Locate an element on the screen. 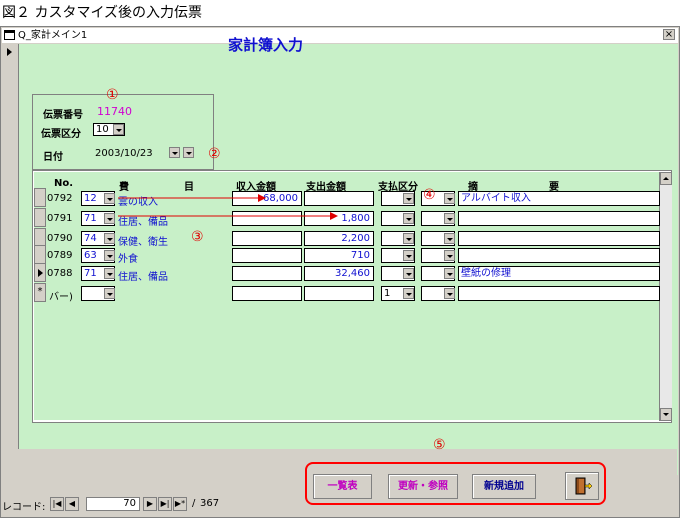  row-no: 0792 is located at coordinates (60, 198).